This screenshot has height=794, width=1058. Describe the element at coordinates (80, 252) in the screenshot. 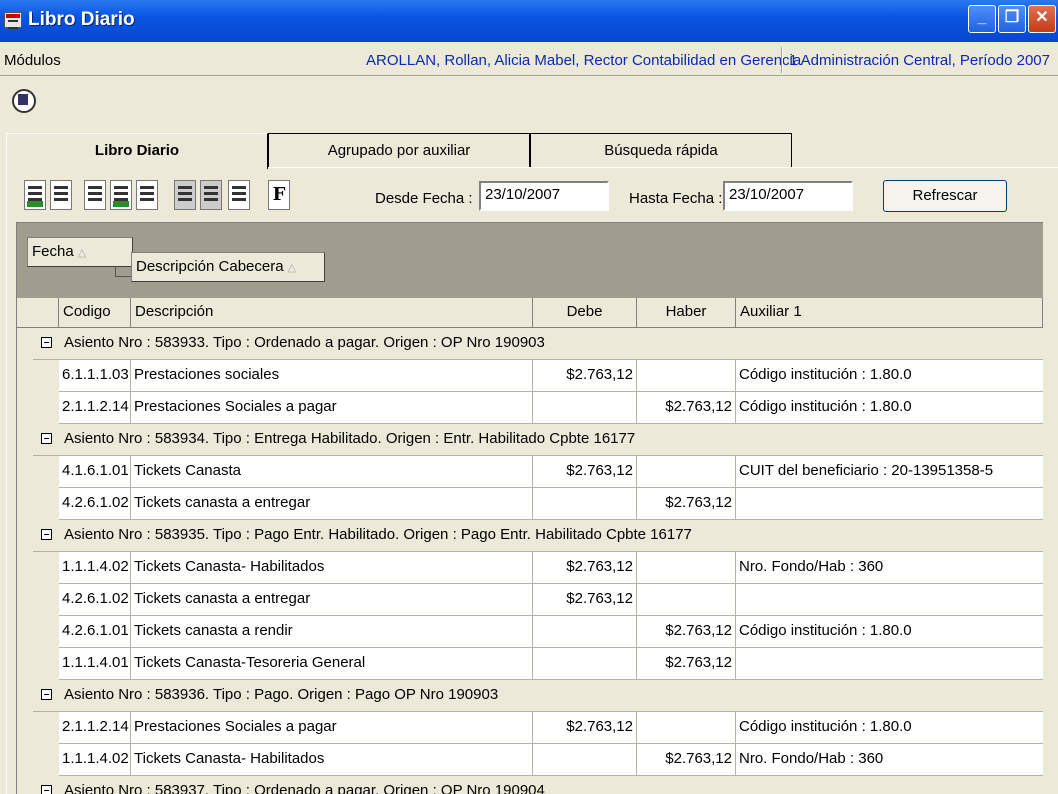

I see `group-chip-fecha: Fecha △` at that location.